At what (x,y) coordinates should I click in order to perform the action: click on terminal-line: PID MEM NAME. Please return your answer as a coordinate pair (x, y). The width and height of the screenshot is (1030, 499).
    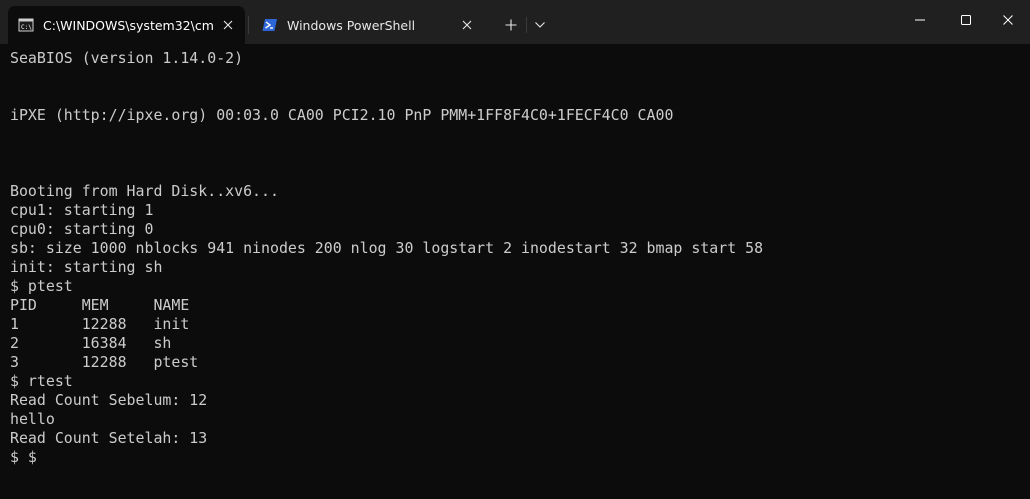
    Looking at the image, I should click on (100, 305).